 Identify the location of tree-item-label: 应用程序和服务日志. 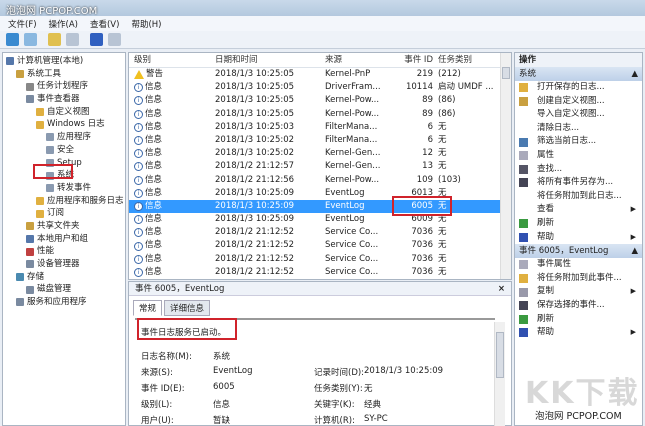
(85, 200).